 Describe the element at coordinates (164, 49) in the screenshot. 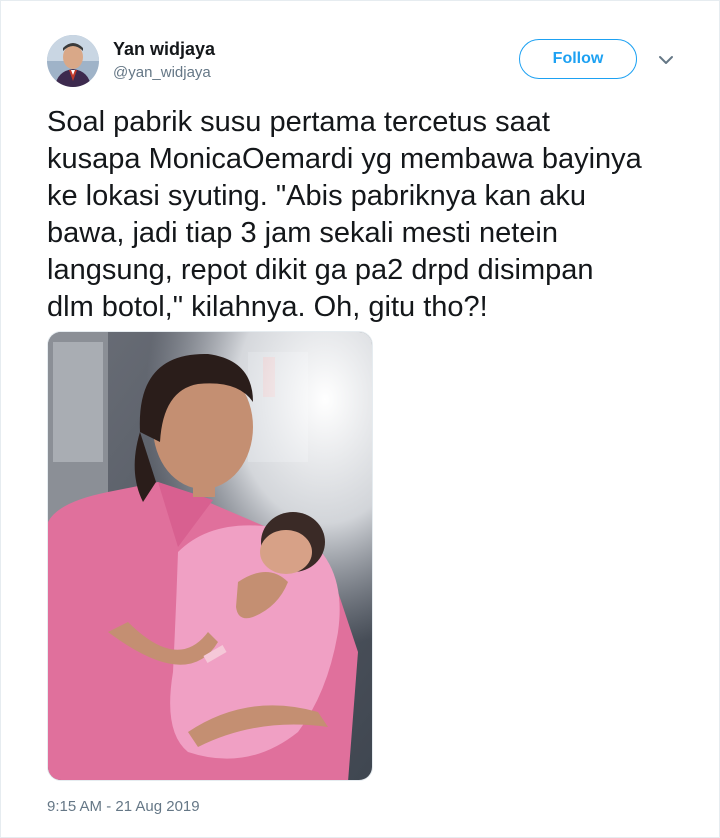

I see `author-name: Yan widjaya` at that location.